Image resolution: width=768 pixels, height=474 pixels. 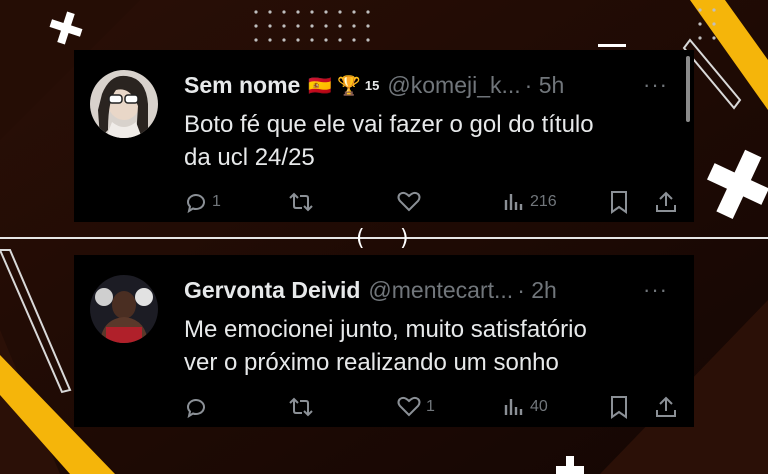 I want to click on views-button: 216, so click(x=529, y=202).